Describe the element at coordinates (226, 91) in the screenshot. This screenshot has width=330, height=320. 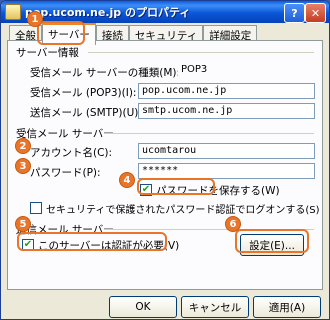
I see `pop3-server-input: pop.ucom.ne.jp` at that location.